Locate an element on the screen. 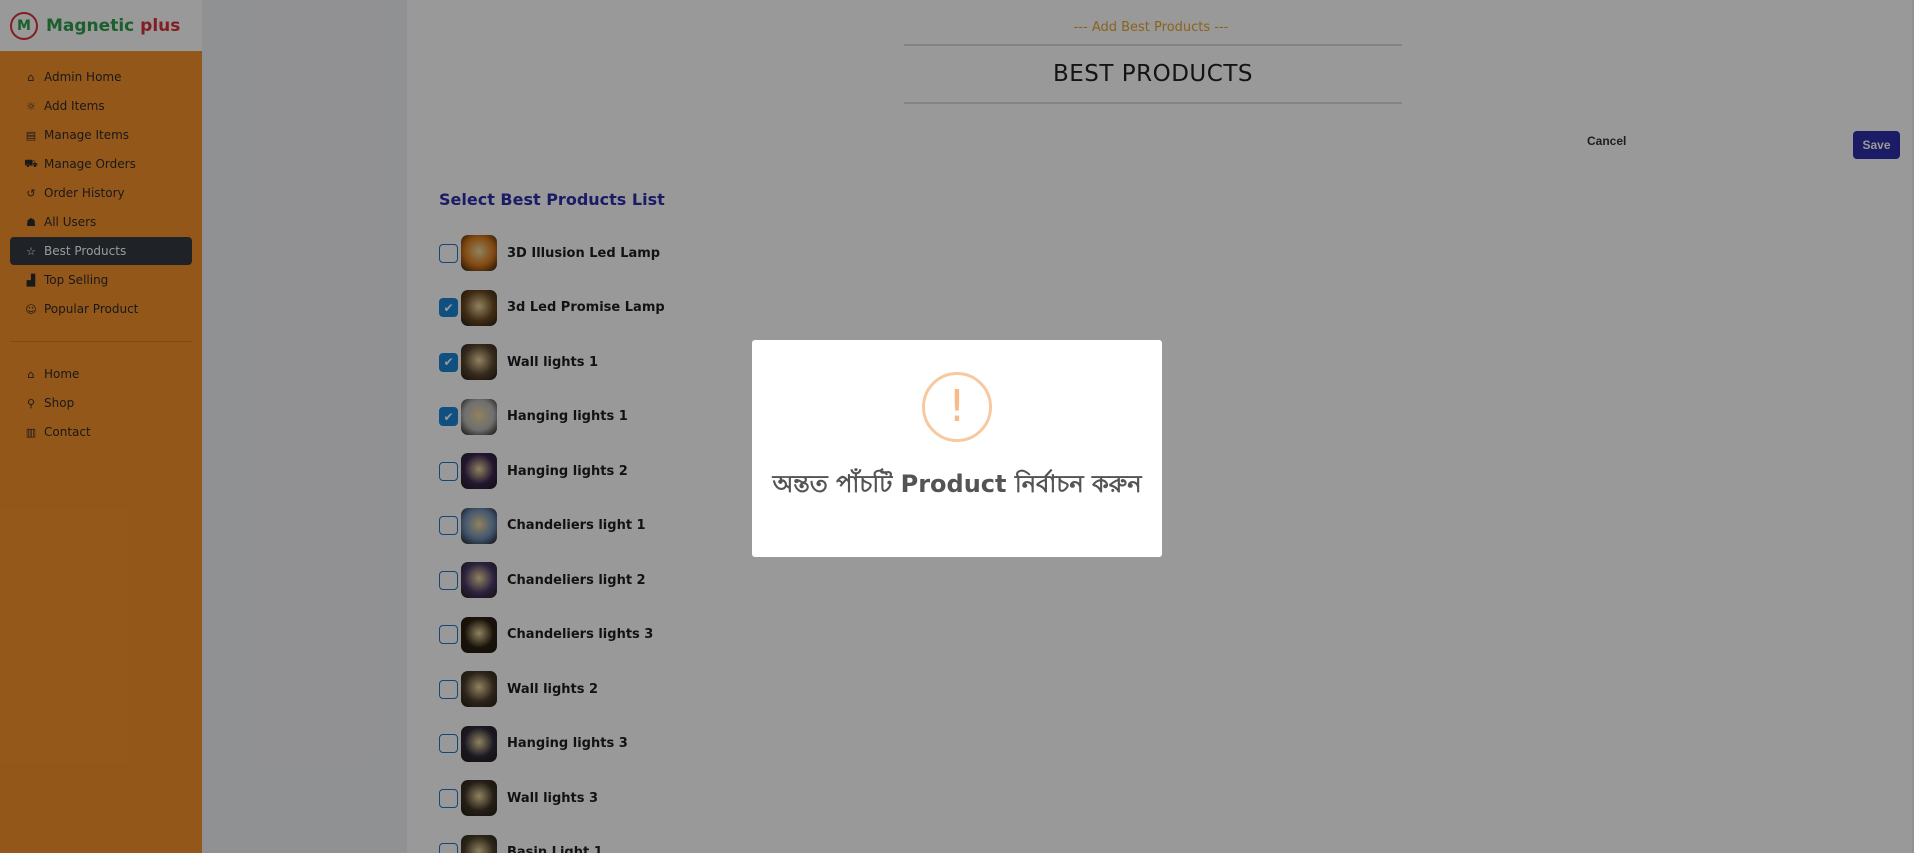  exclamation-icon: ! is located at coordinates (957, 407).